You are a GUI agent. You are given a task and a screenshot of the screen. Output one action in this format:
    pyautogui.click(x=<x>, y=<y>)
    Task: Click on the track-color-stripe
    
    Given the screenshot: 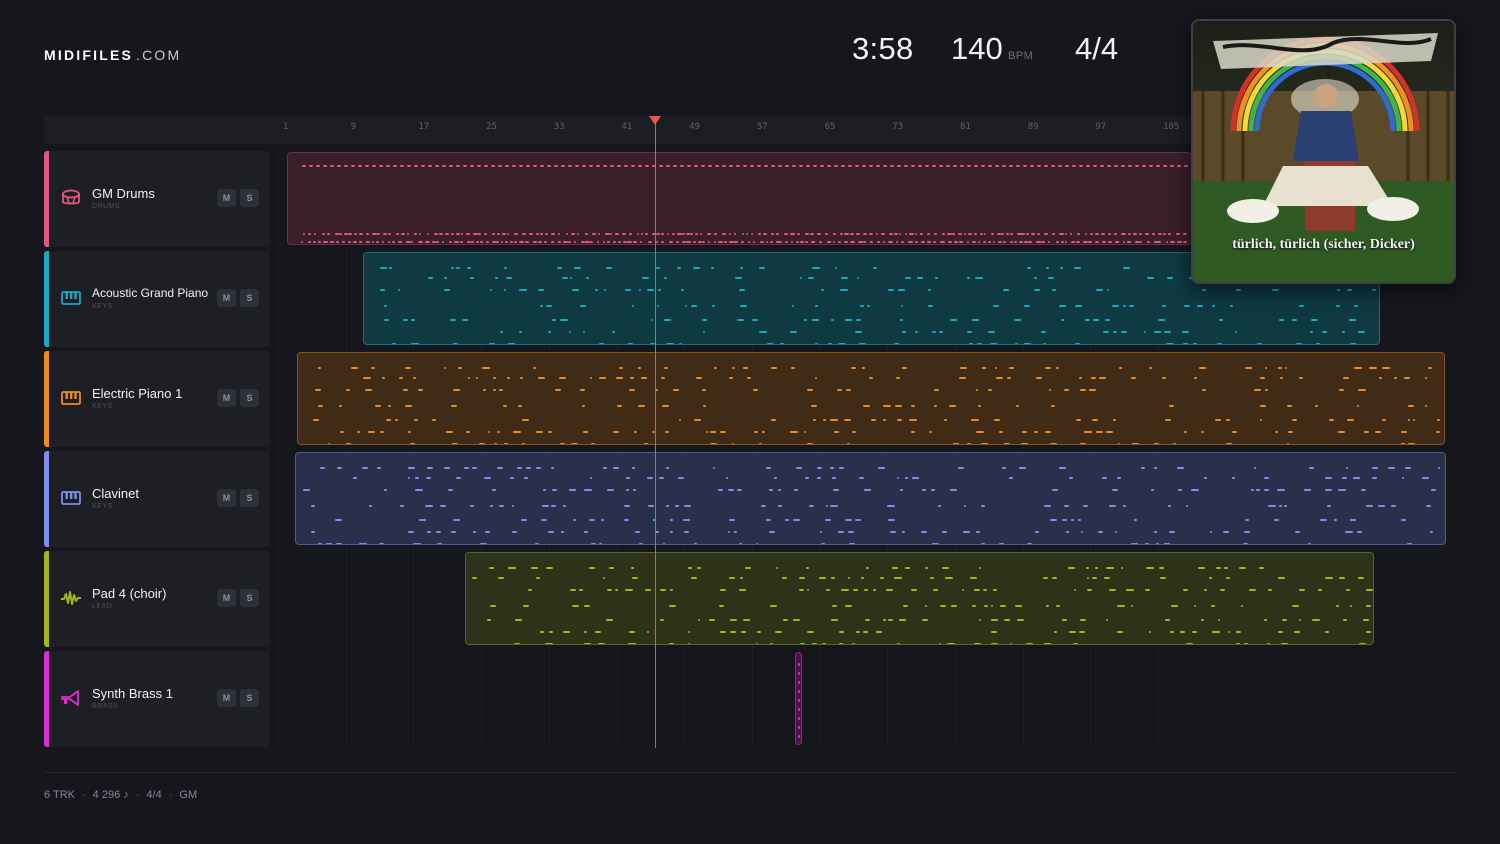 What is the action you would take?
    pyautogui.click(x=46, y=599)
    